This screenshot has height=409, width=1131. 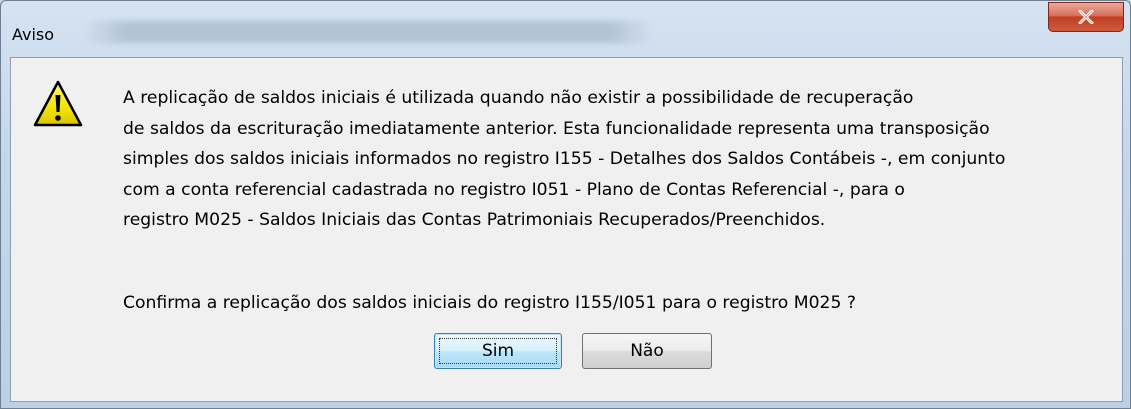 I want to click on warning-icon, so click(x=58, y=103).